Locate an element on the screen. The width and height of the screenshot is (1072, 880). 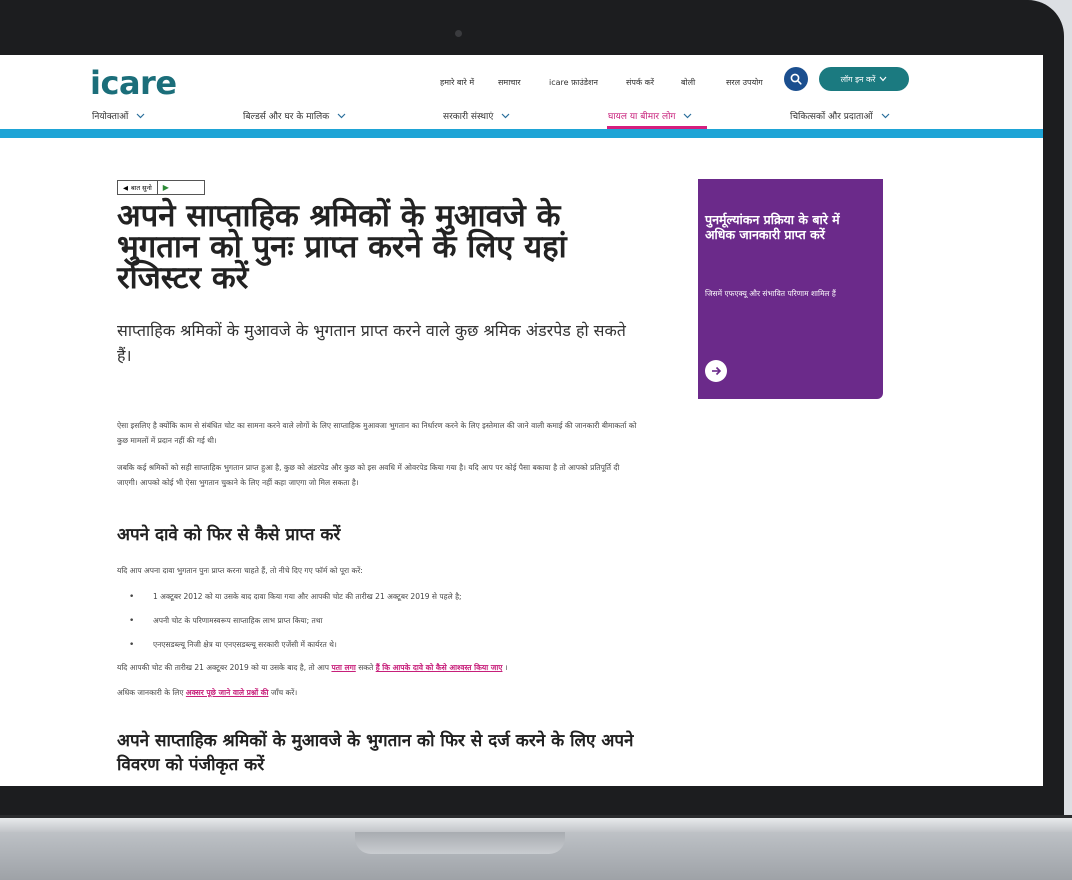
camera is located at coordinates (458, 33).